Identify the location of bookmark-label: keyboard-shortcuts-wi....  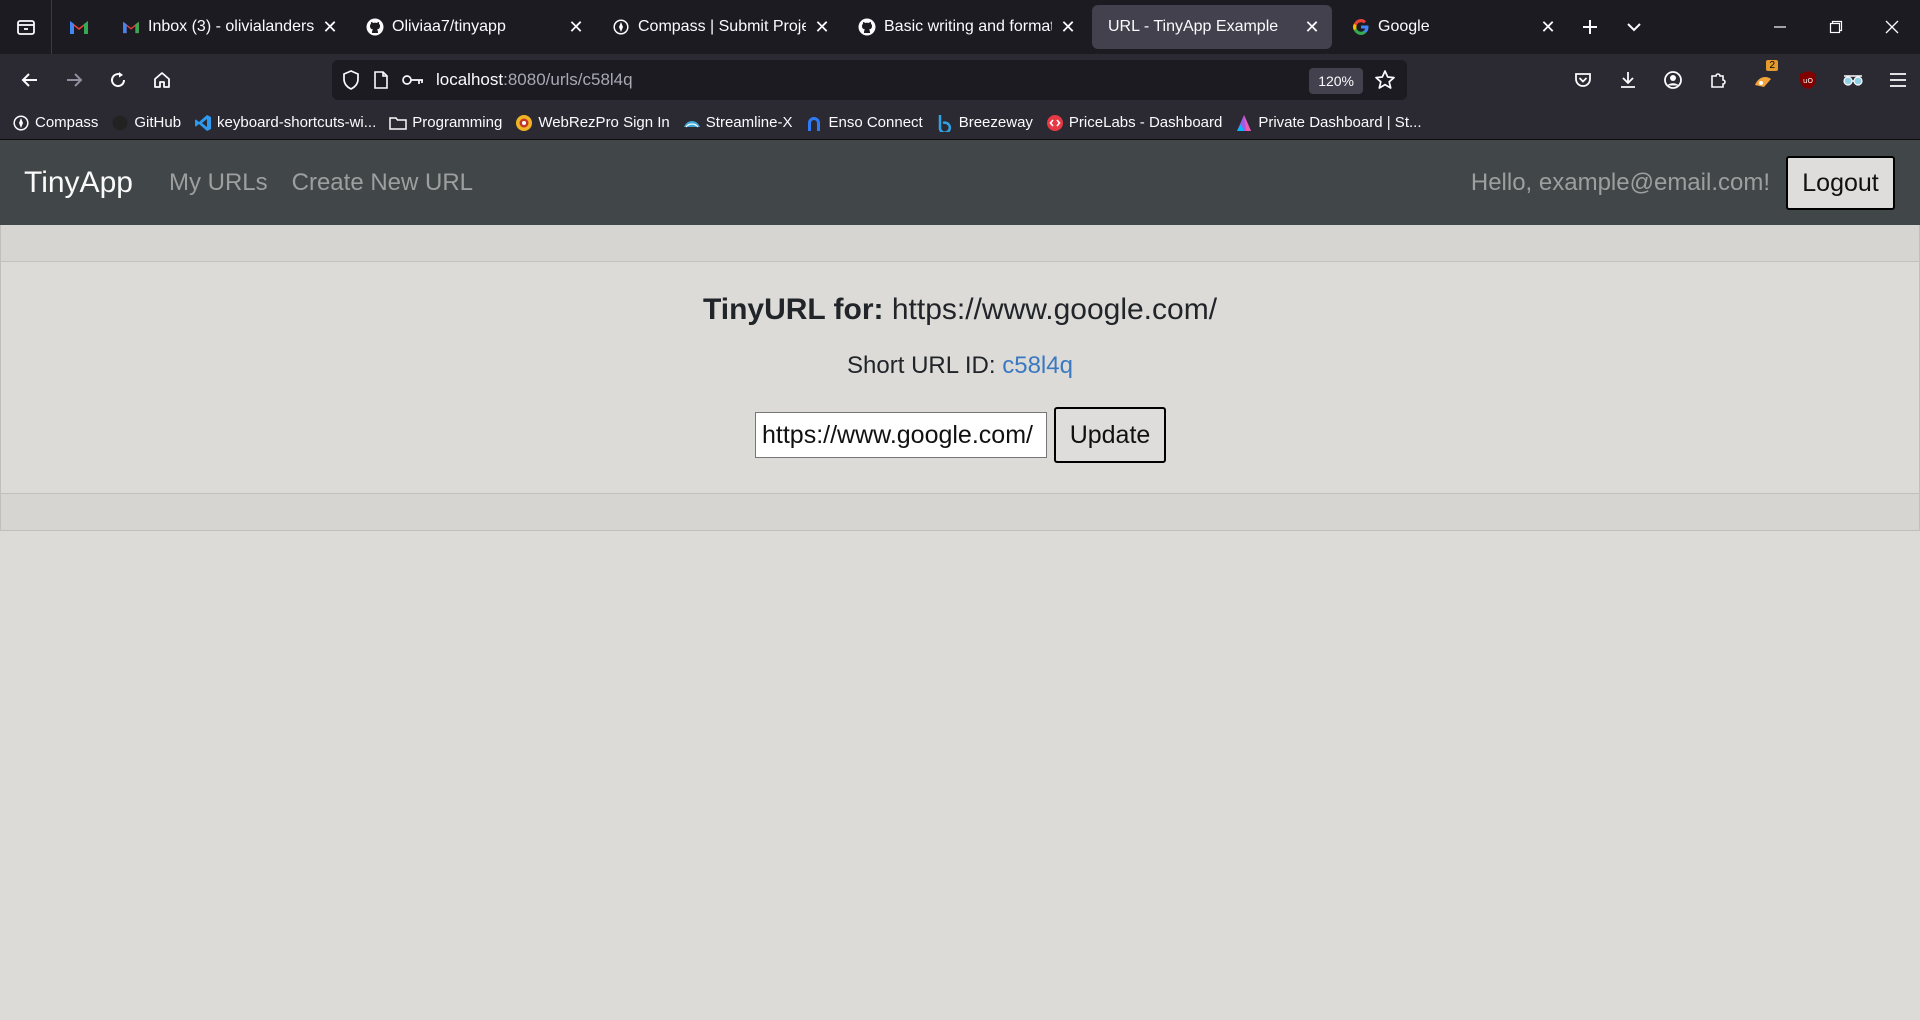
(297, 122).